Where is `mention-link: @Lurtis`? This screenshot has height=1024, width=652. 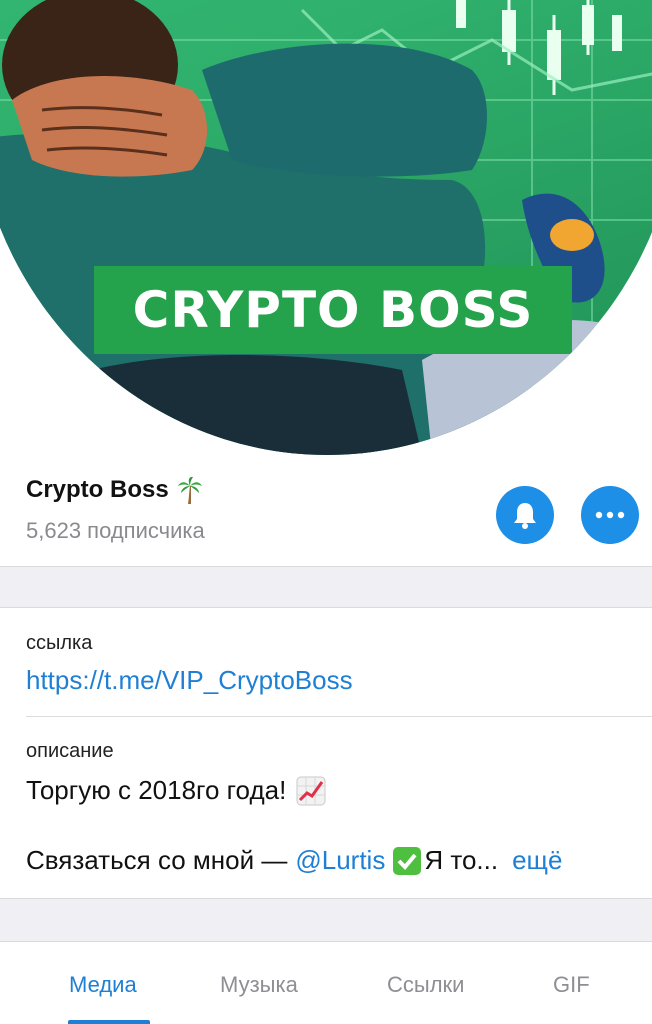 mention-link: @Lurtis is located at coordinates (340, 860).